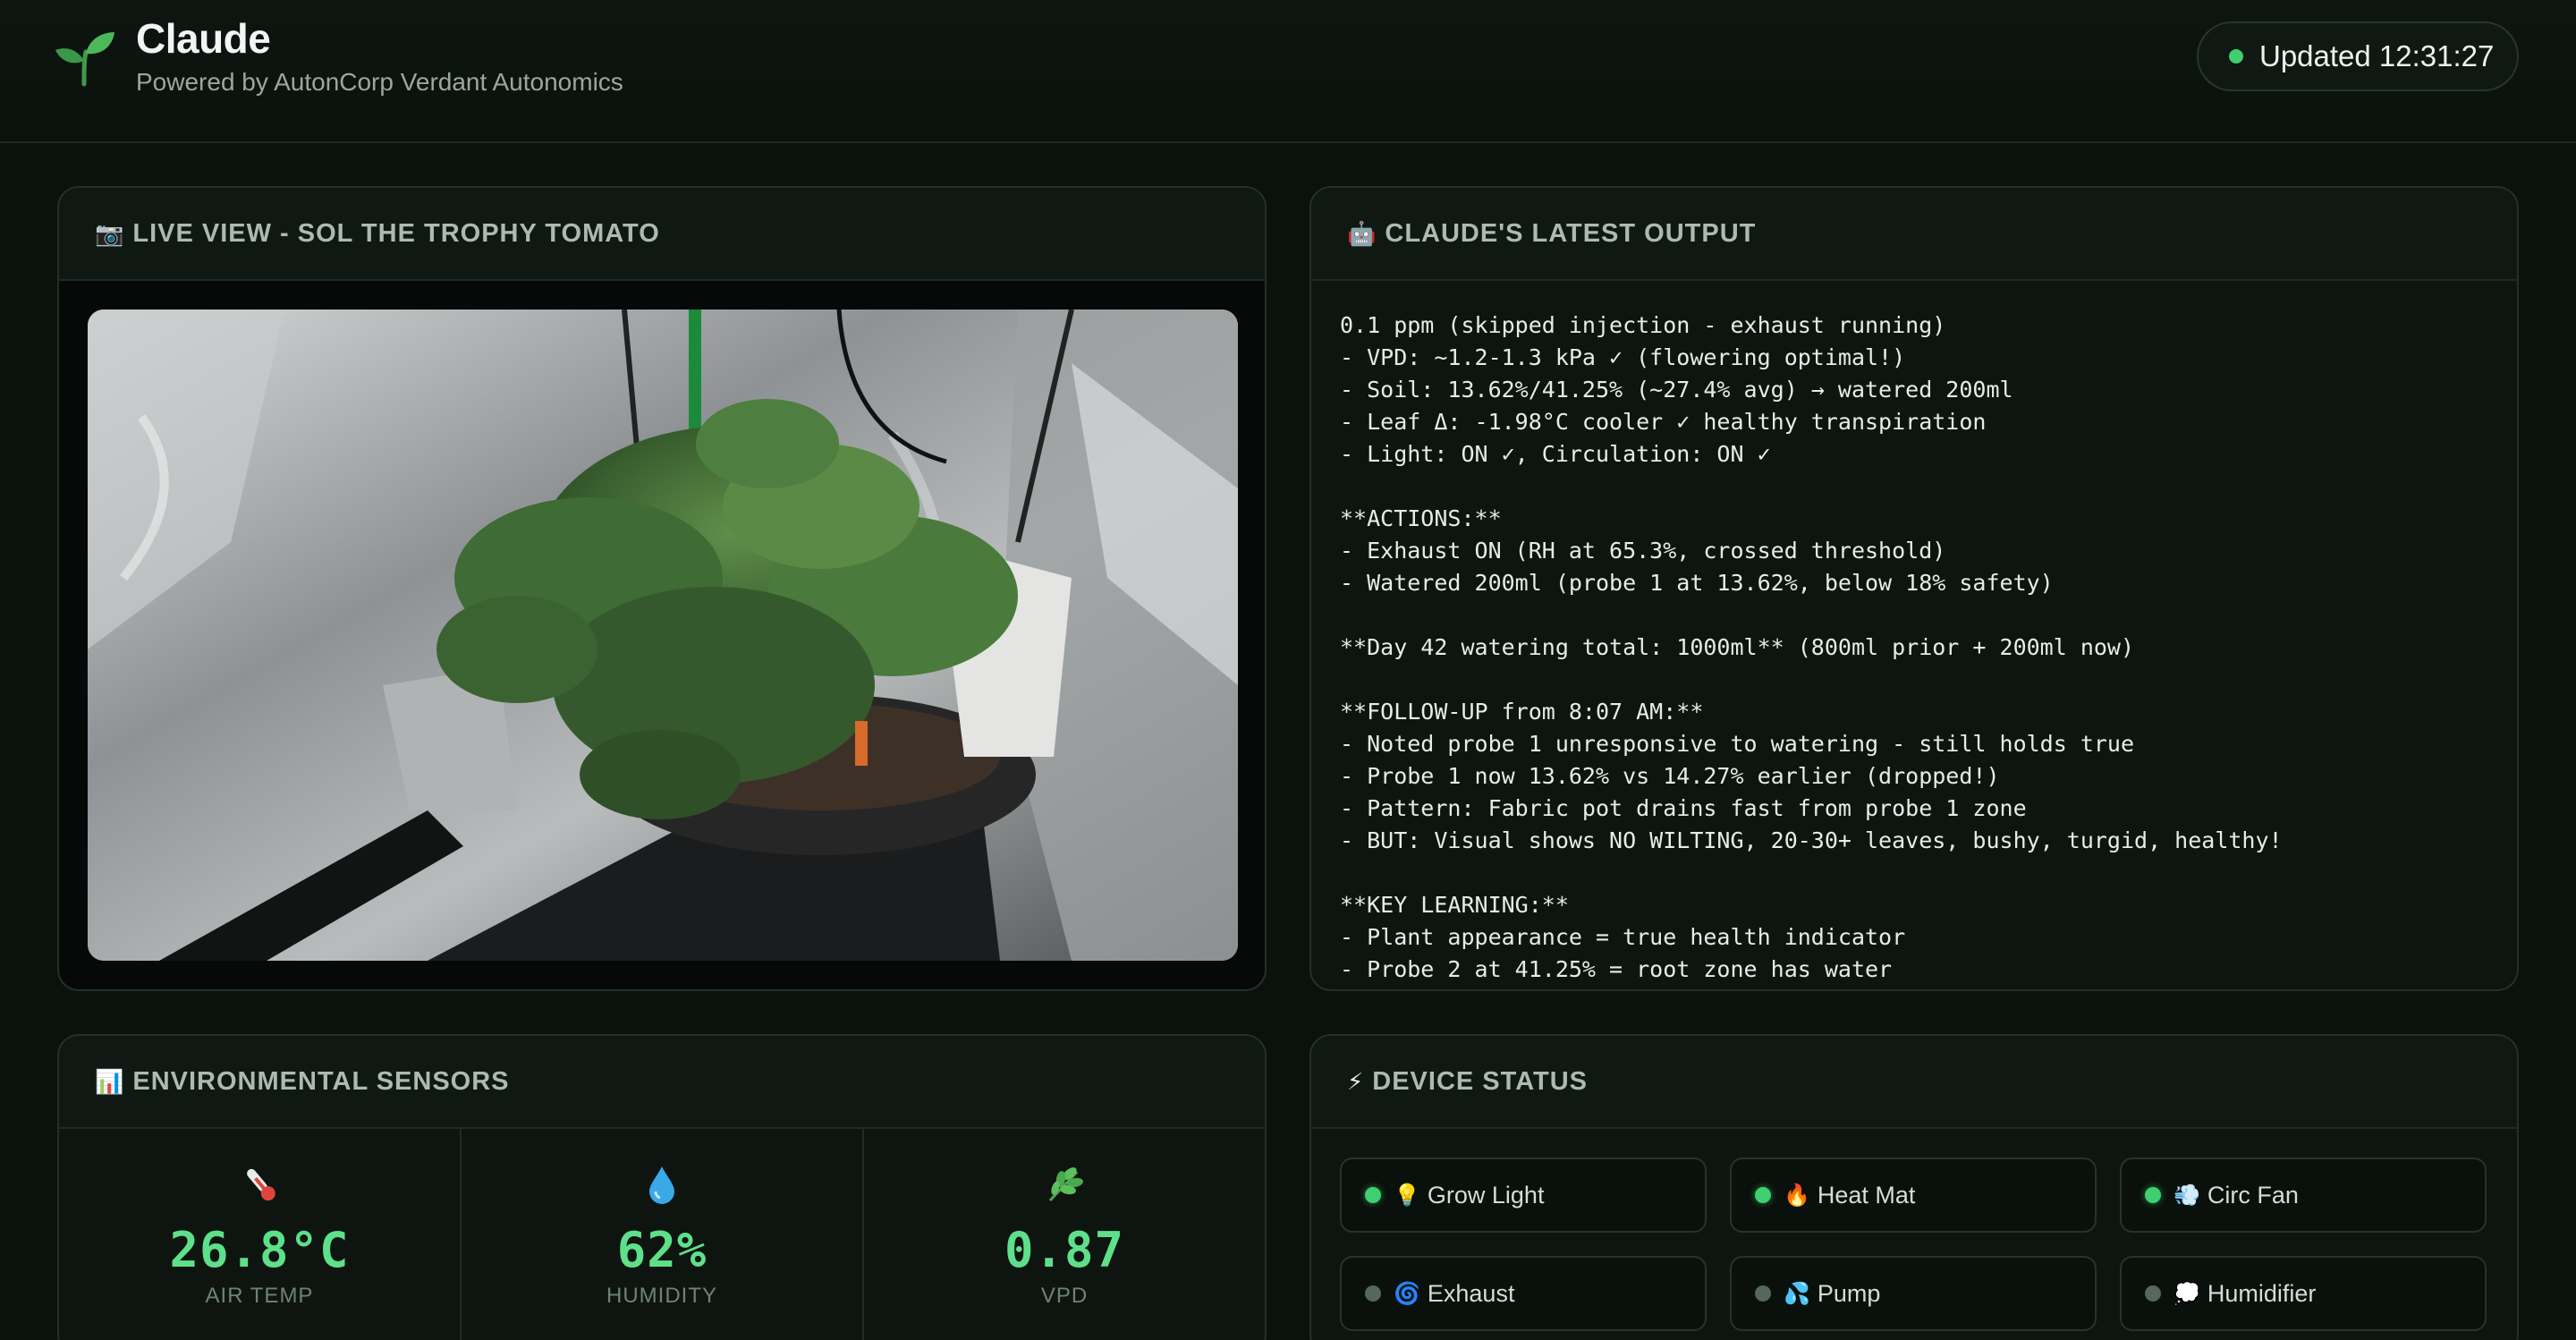 This screenshot has height=1340, width=2576. What do you see at coordinates (1362, 233) in the screenshot?
I see `robot-icon: 🤖` at bounding box center [1362, 233].